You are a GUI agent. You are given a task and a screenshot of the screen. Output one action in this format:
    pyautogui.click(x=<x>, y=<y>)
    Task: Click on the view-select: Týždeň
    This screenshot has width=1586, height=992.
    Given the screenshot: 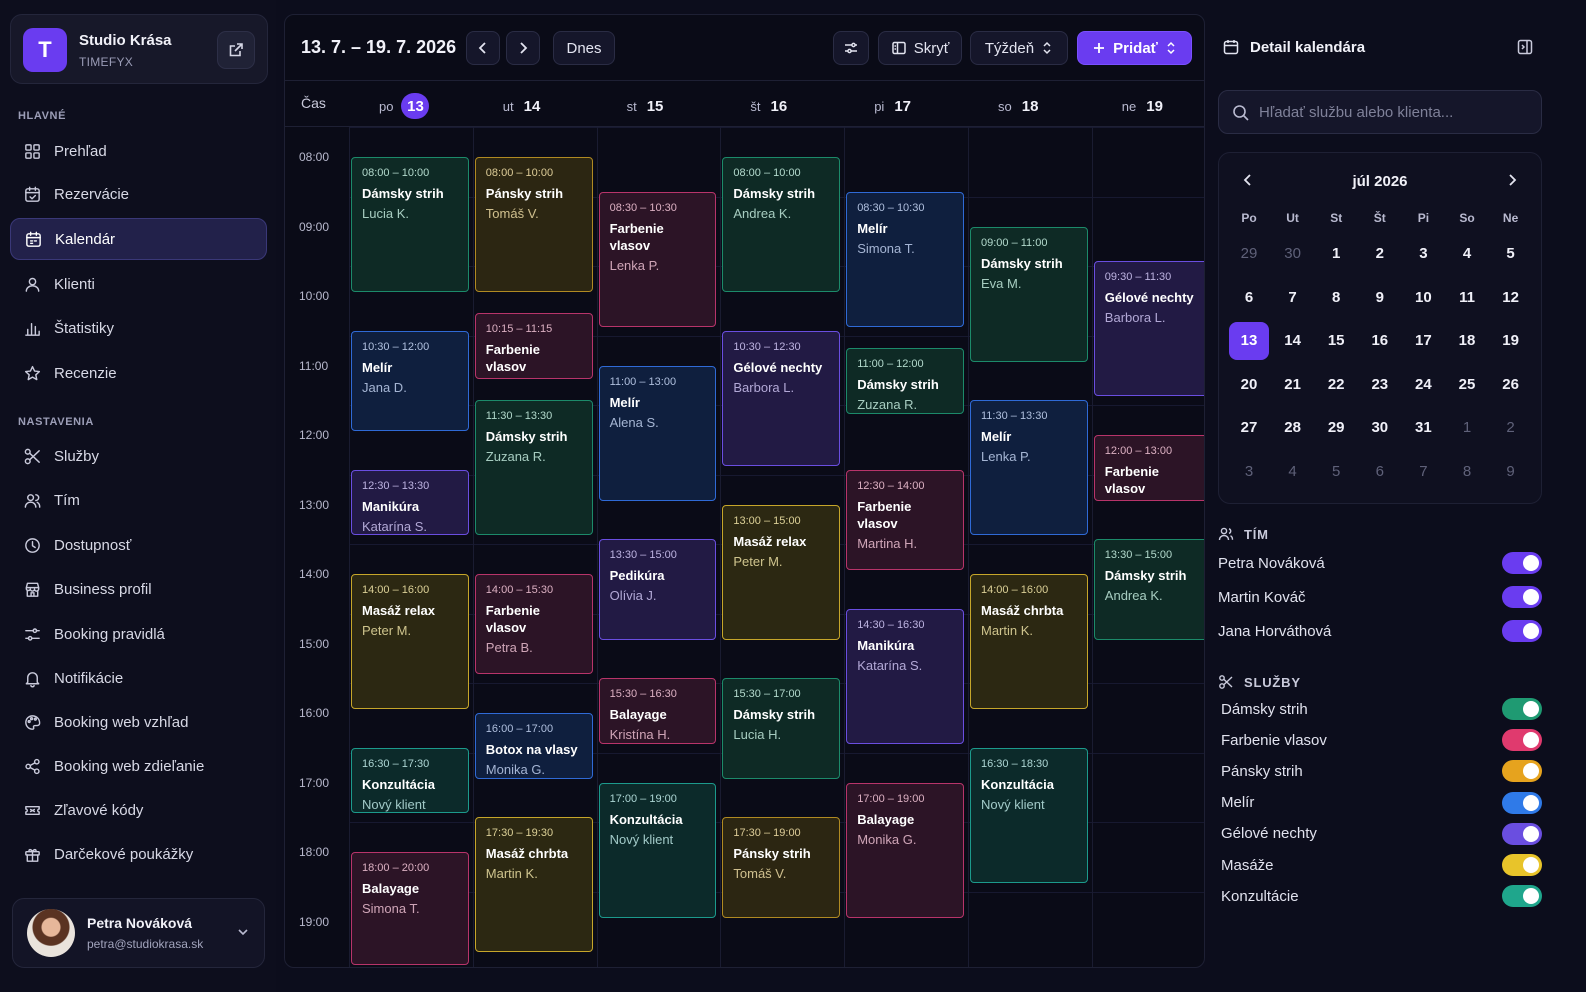 What is the action you would take?
    pyautogui.click(x=1019, y=48)
    